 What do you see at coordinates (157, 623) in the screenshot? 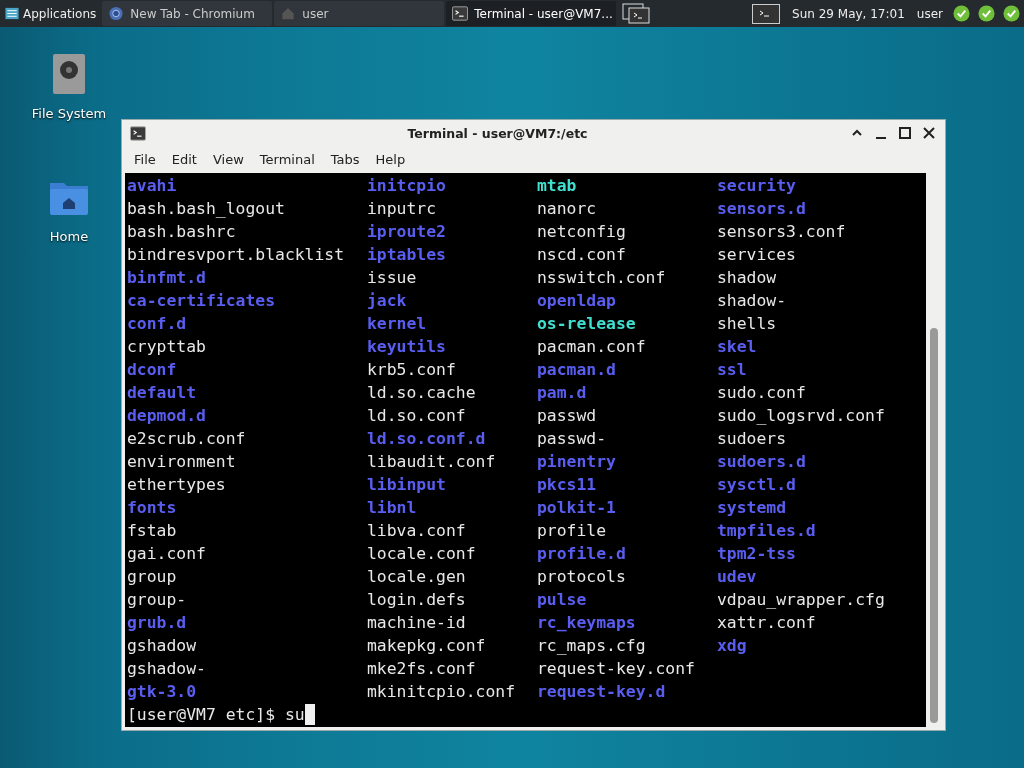
I see `file-name: grub.d` at bounding box center [157, 623].